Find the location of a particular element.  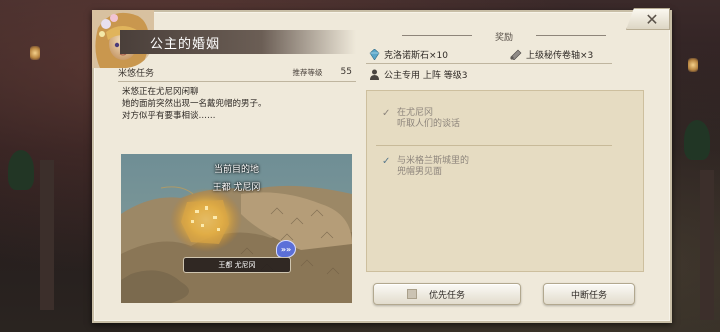

scroll-icon is located at coordinates (515, 54).